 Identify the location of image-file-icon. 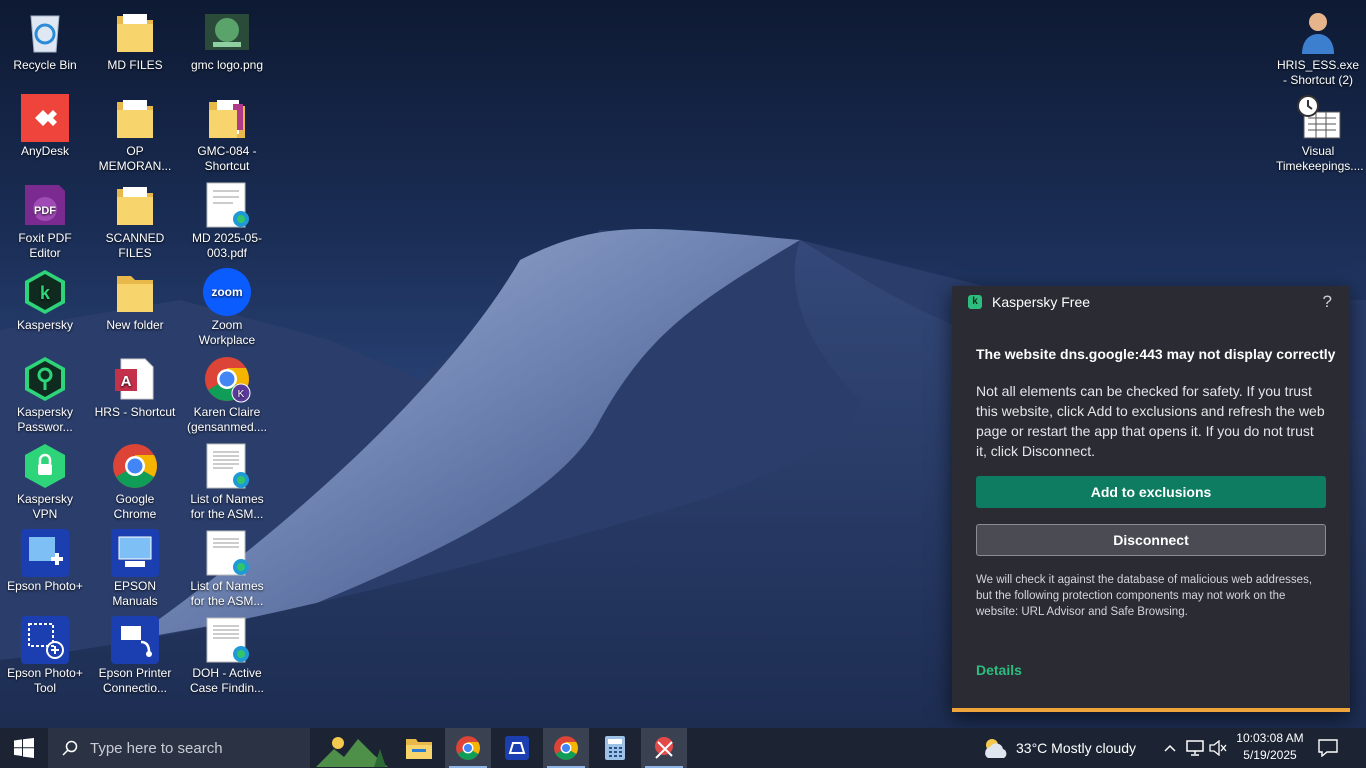
(227, 32).